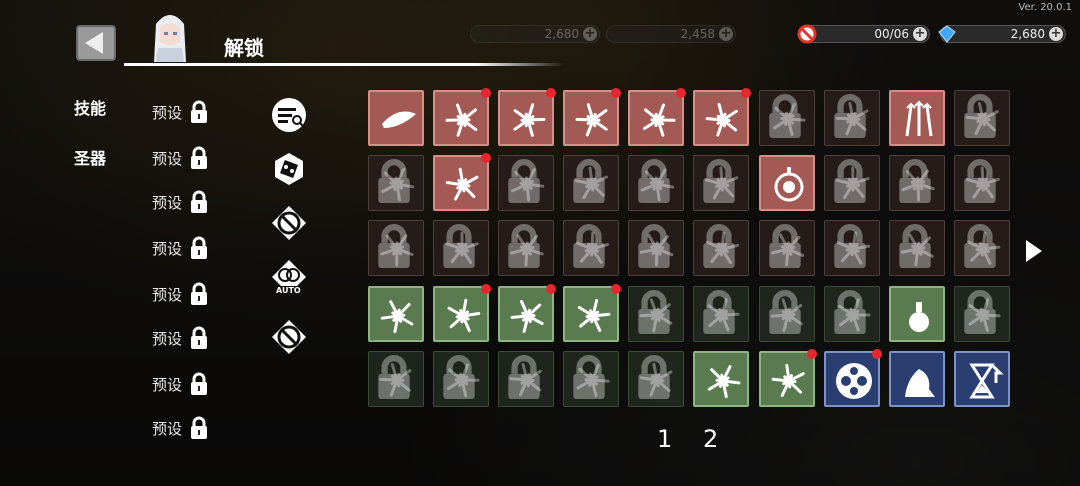 The width and height of the screenshot is (1080, 486). Describe the element at coordinates (1034, 251) in the screenshot. I see `next-page-arrow-icon` at that location.